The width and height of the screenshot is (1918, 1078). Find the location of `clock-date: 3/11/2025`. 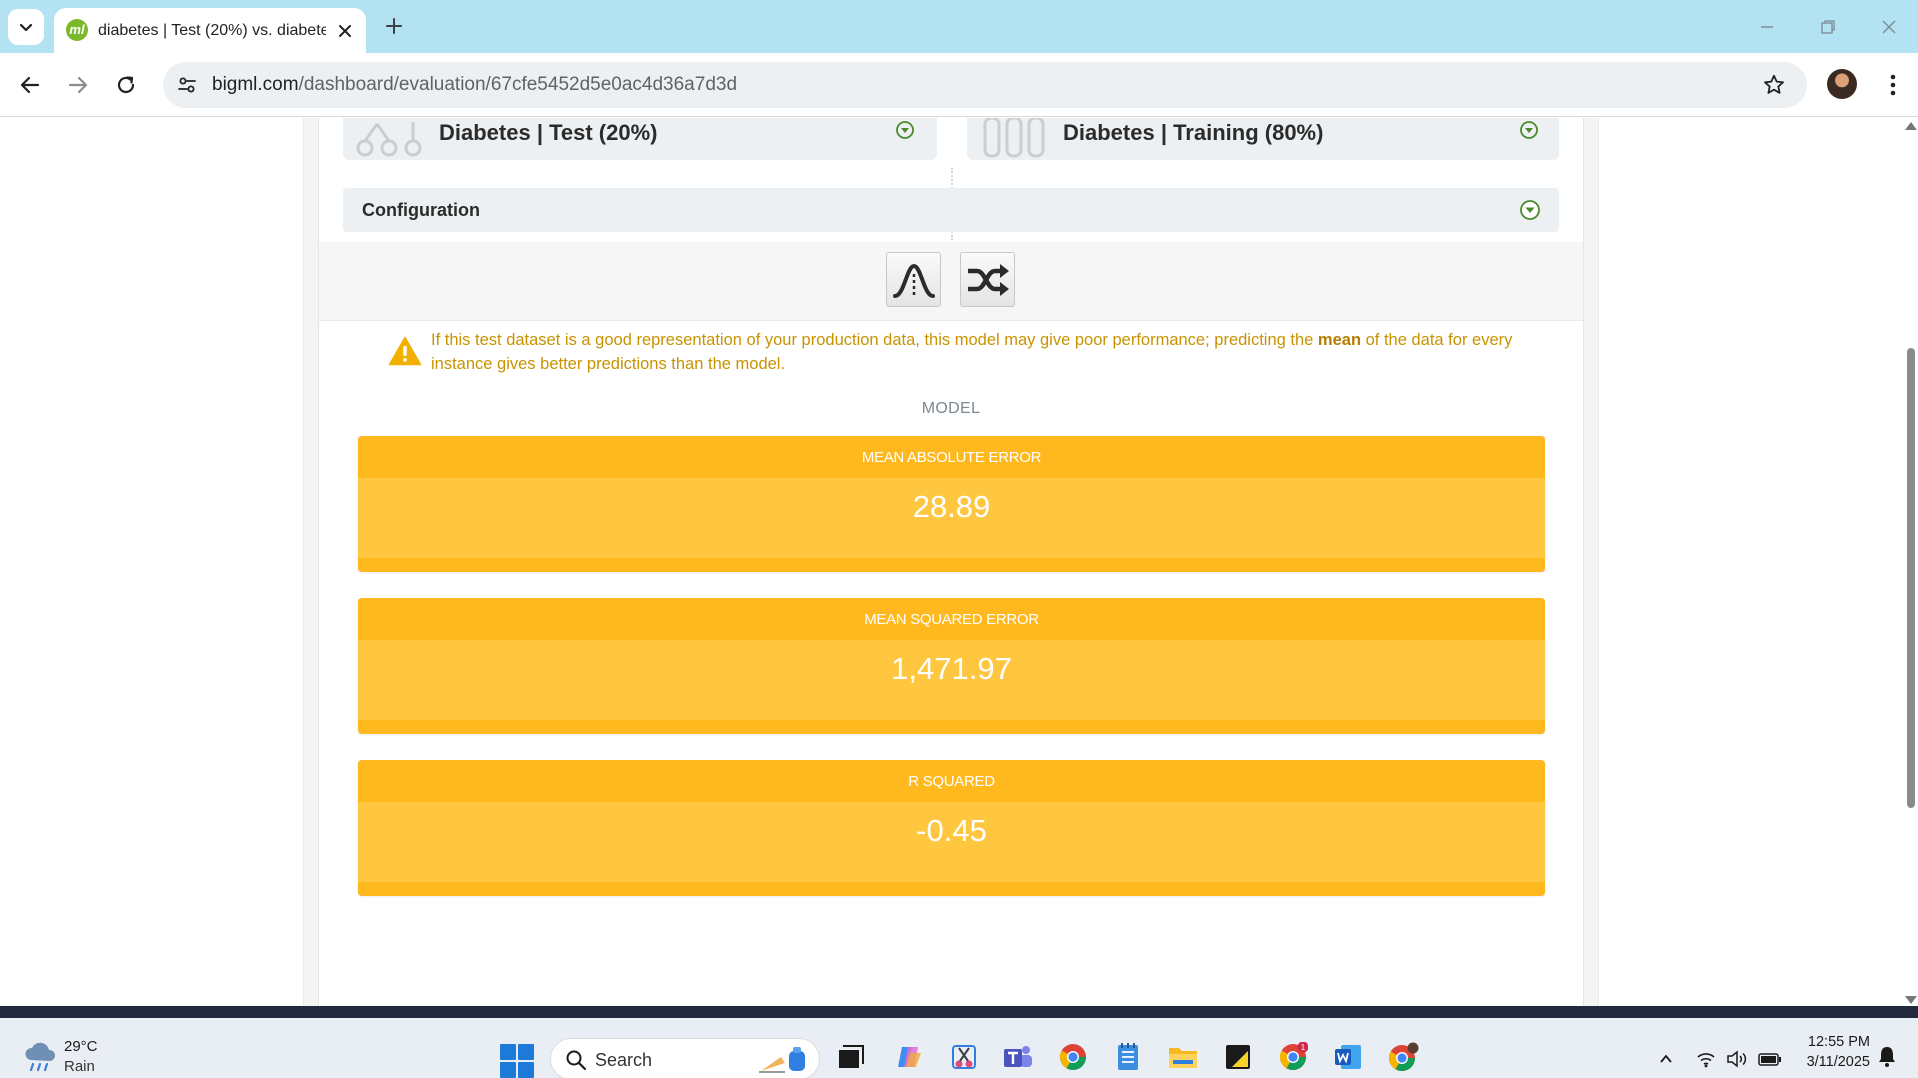

clock-date: 3/11/2025 is located at coordinates (1838, 1062).